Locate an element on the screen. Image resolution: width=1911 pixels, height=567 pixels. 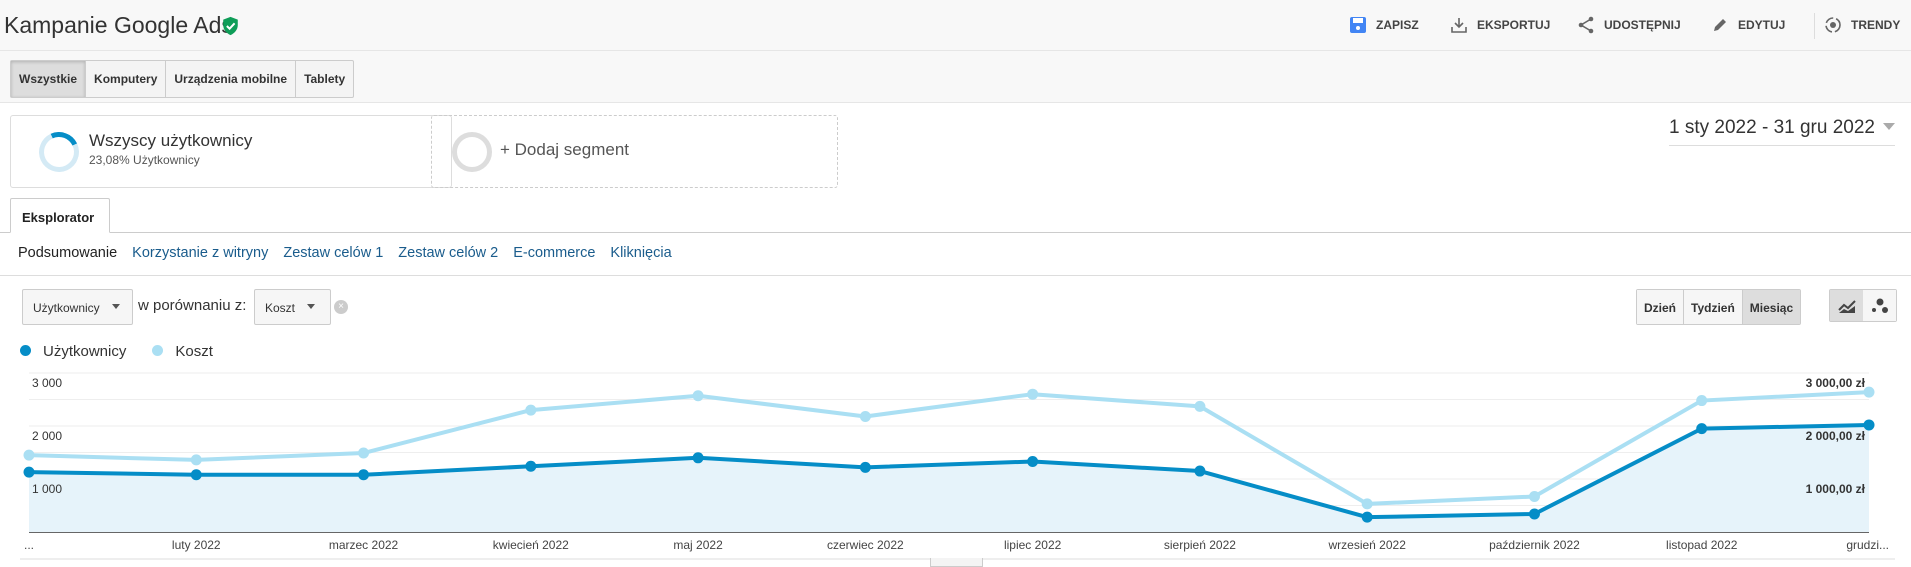
collapse-chart-handle is located at coordinates (956, 562).